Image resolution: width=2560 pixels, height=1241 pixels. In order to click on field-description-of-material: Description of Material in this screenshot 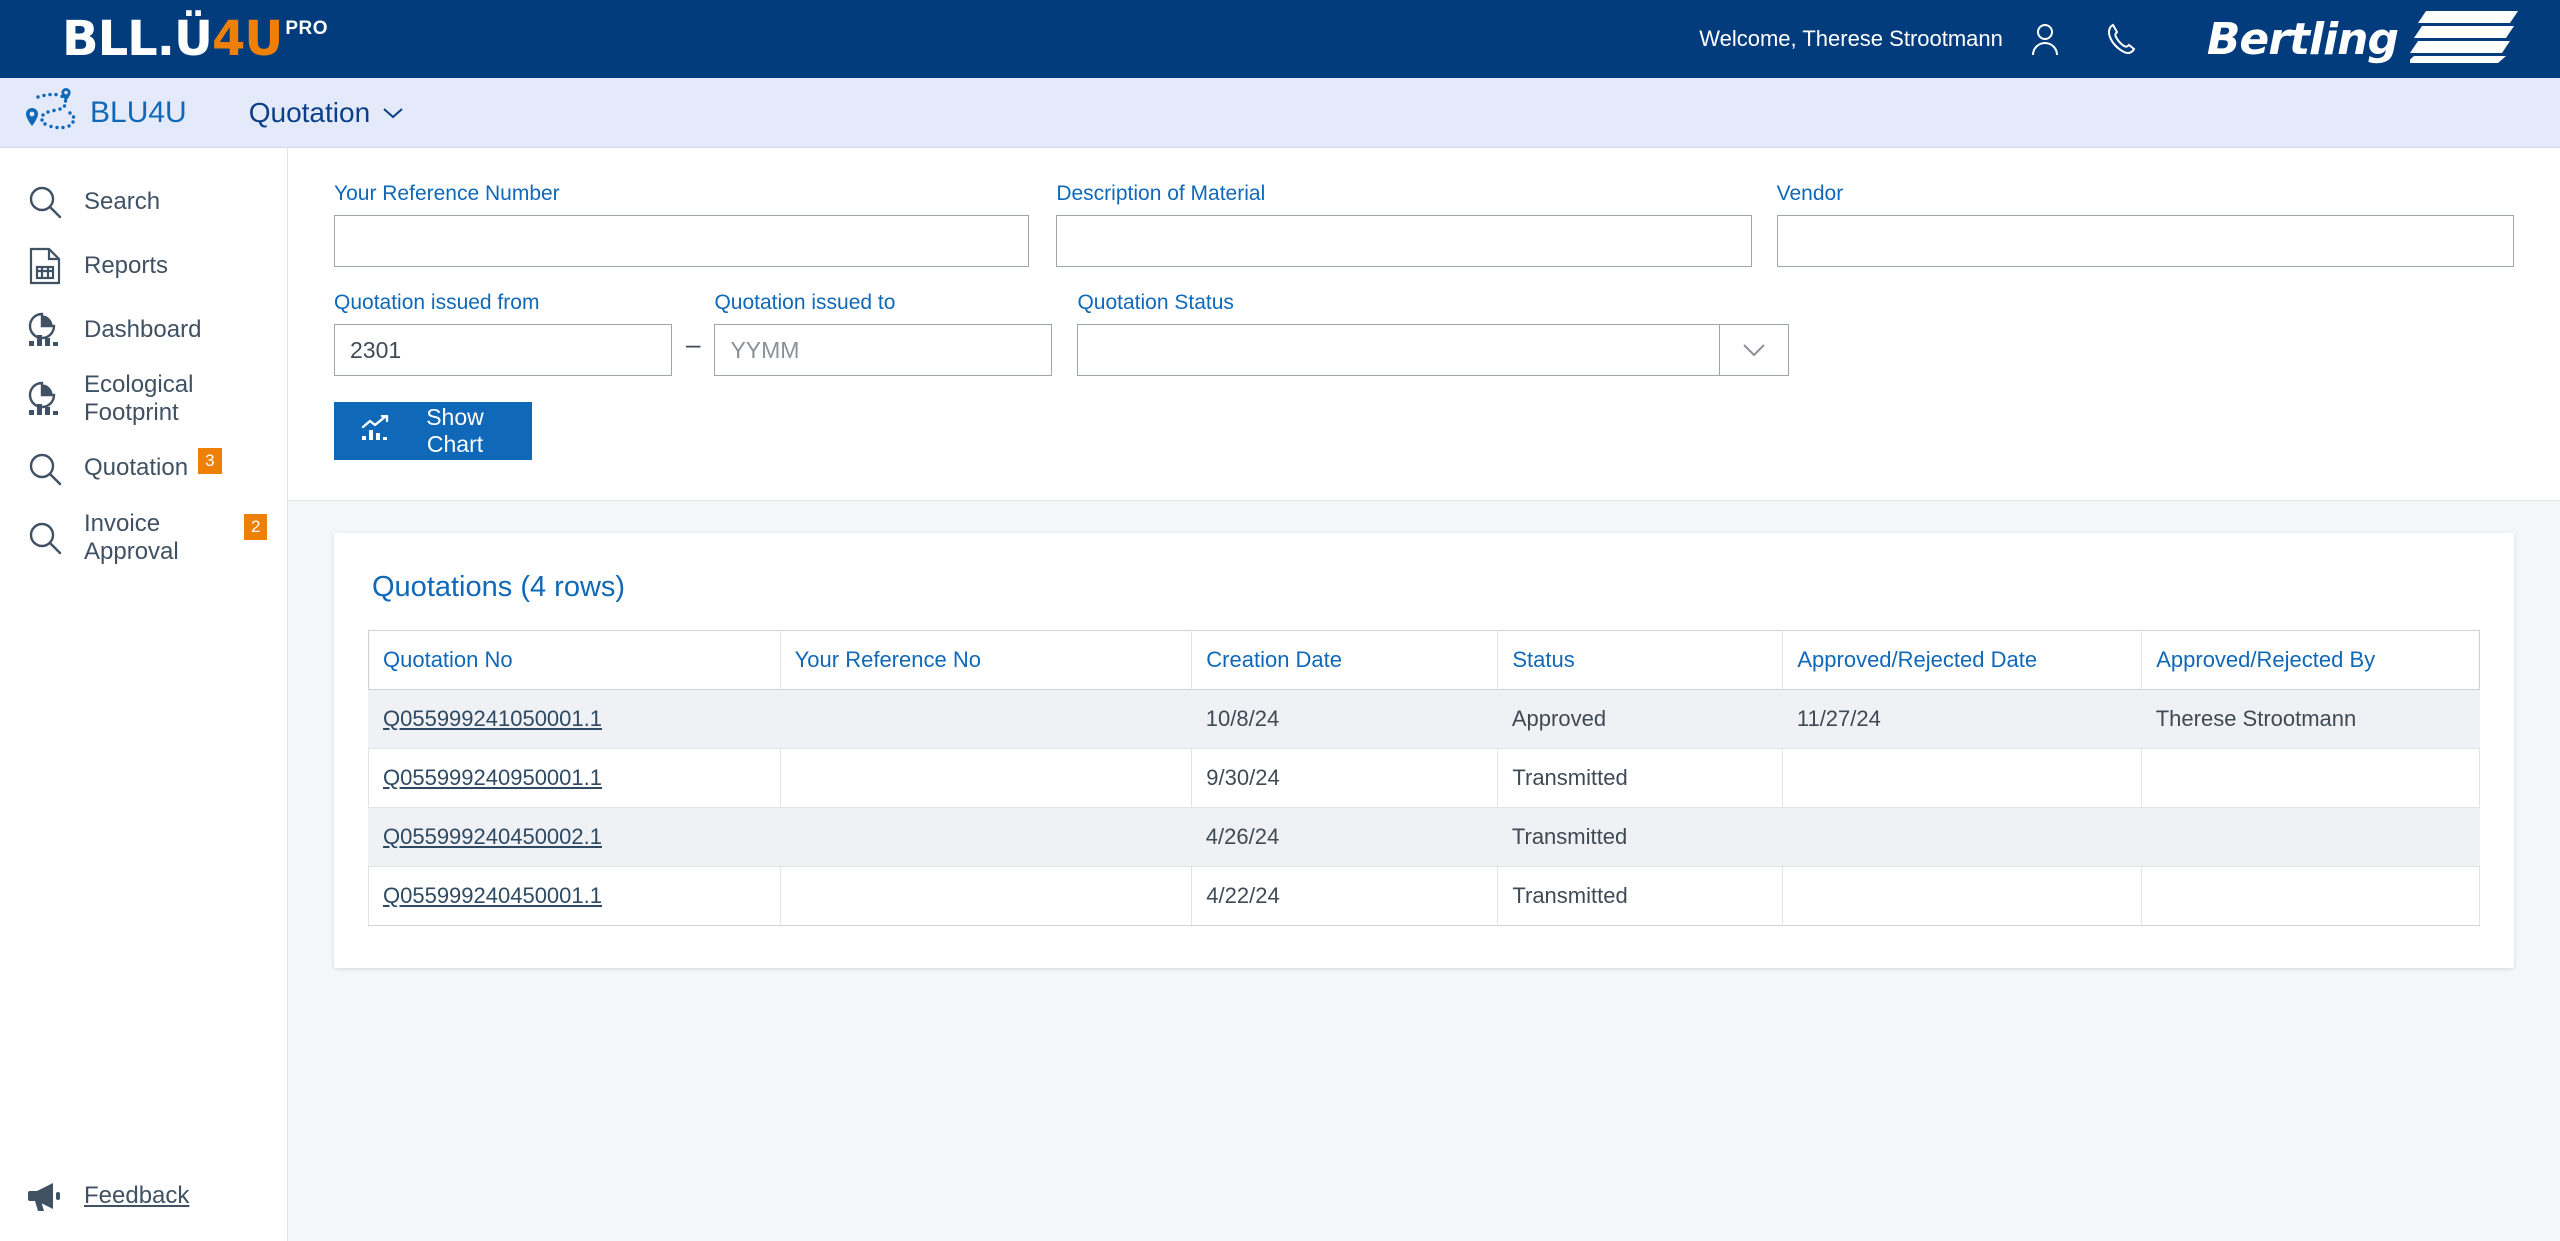, I will do `click(1404, 224)`.